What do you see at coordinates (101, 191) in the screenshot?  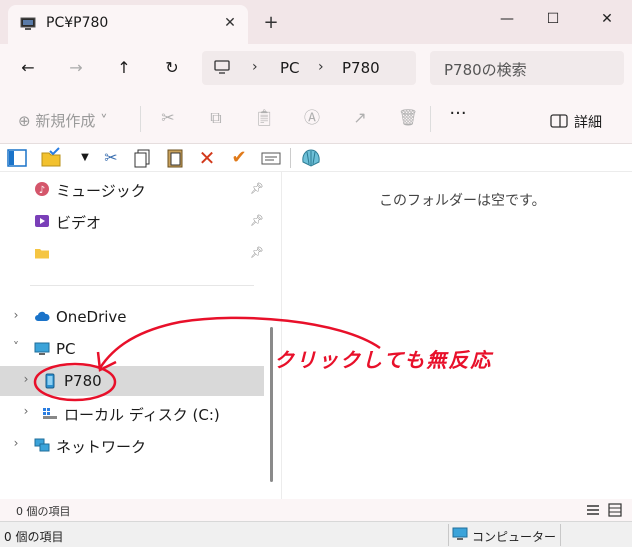 I see `nav-item-label: ミュージック` at bounding box center [101, 191].